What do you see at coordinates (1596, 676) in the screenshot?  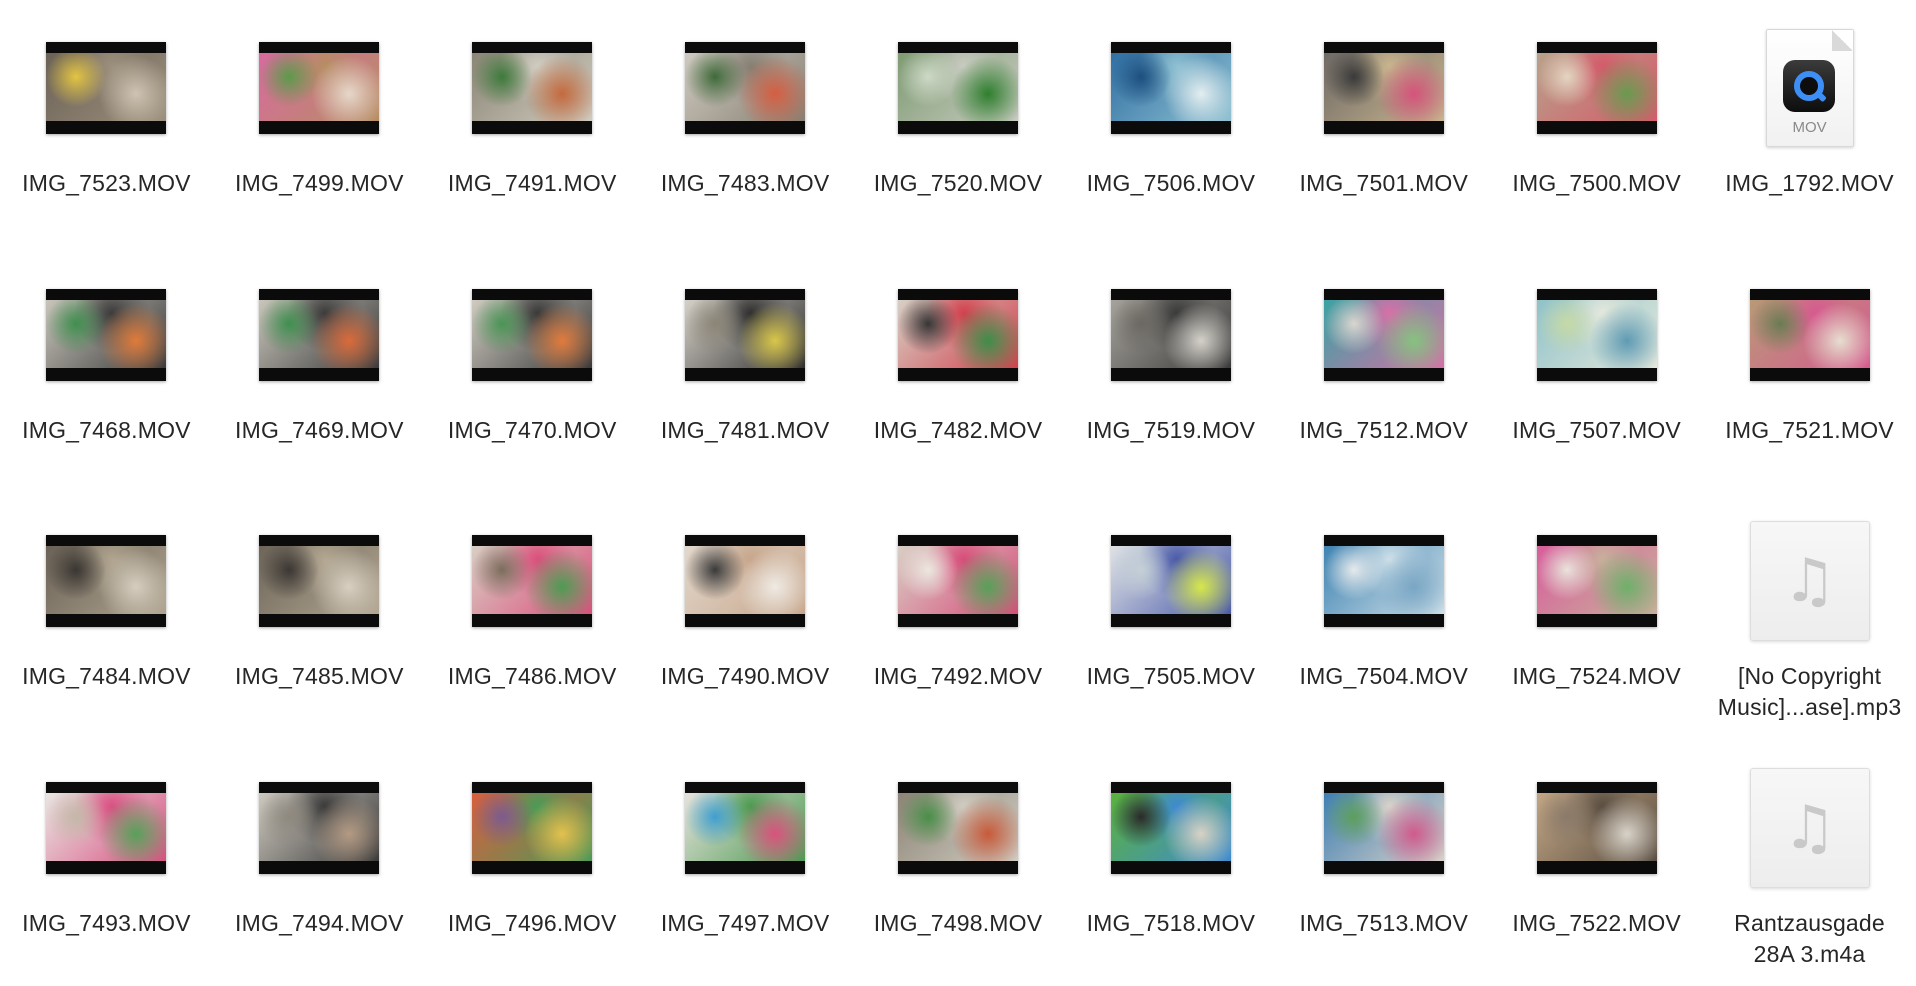 I see `file-name-label: IMG_7524.MOV` at bounding box center [1596, 676].